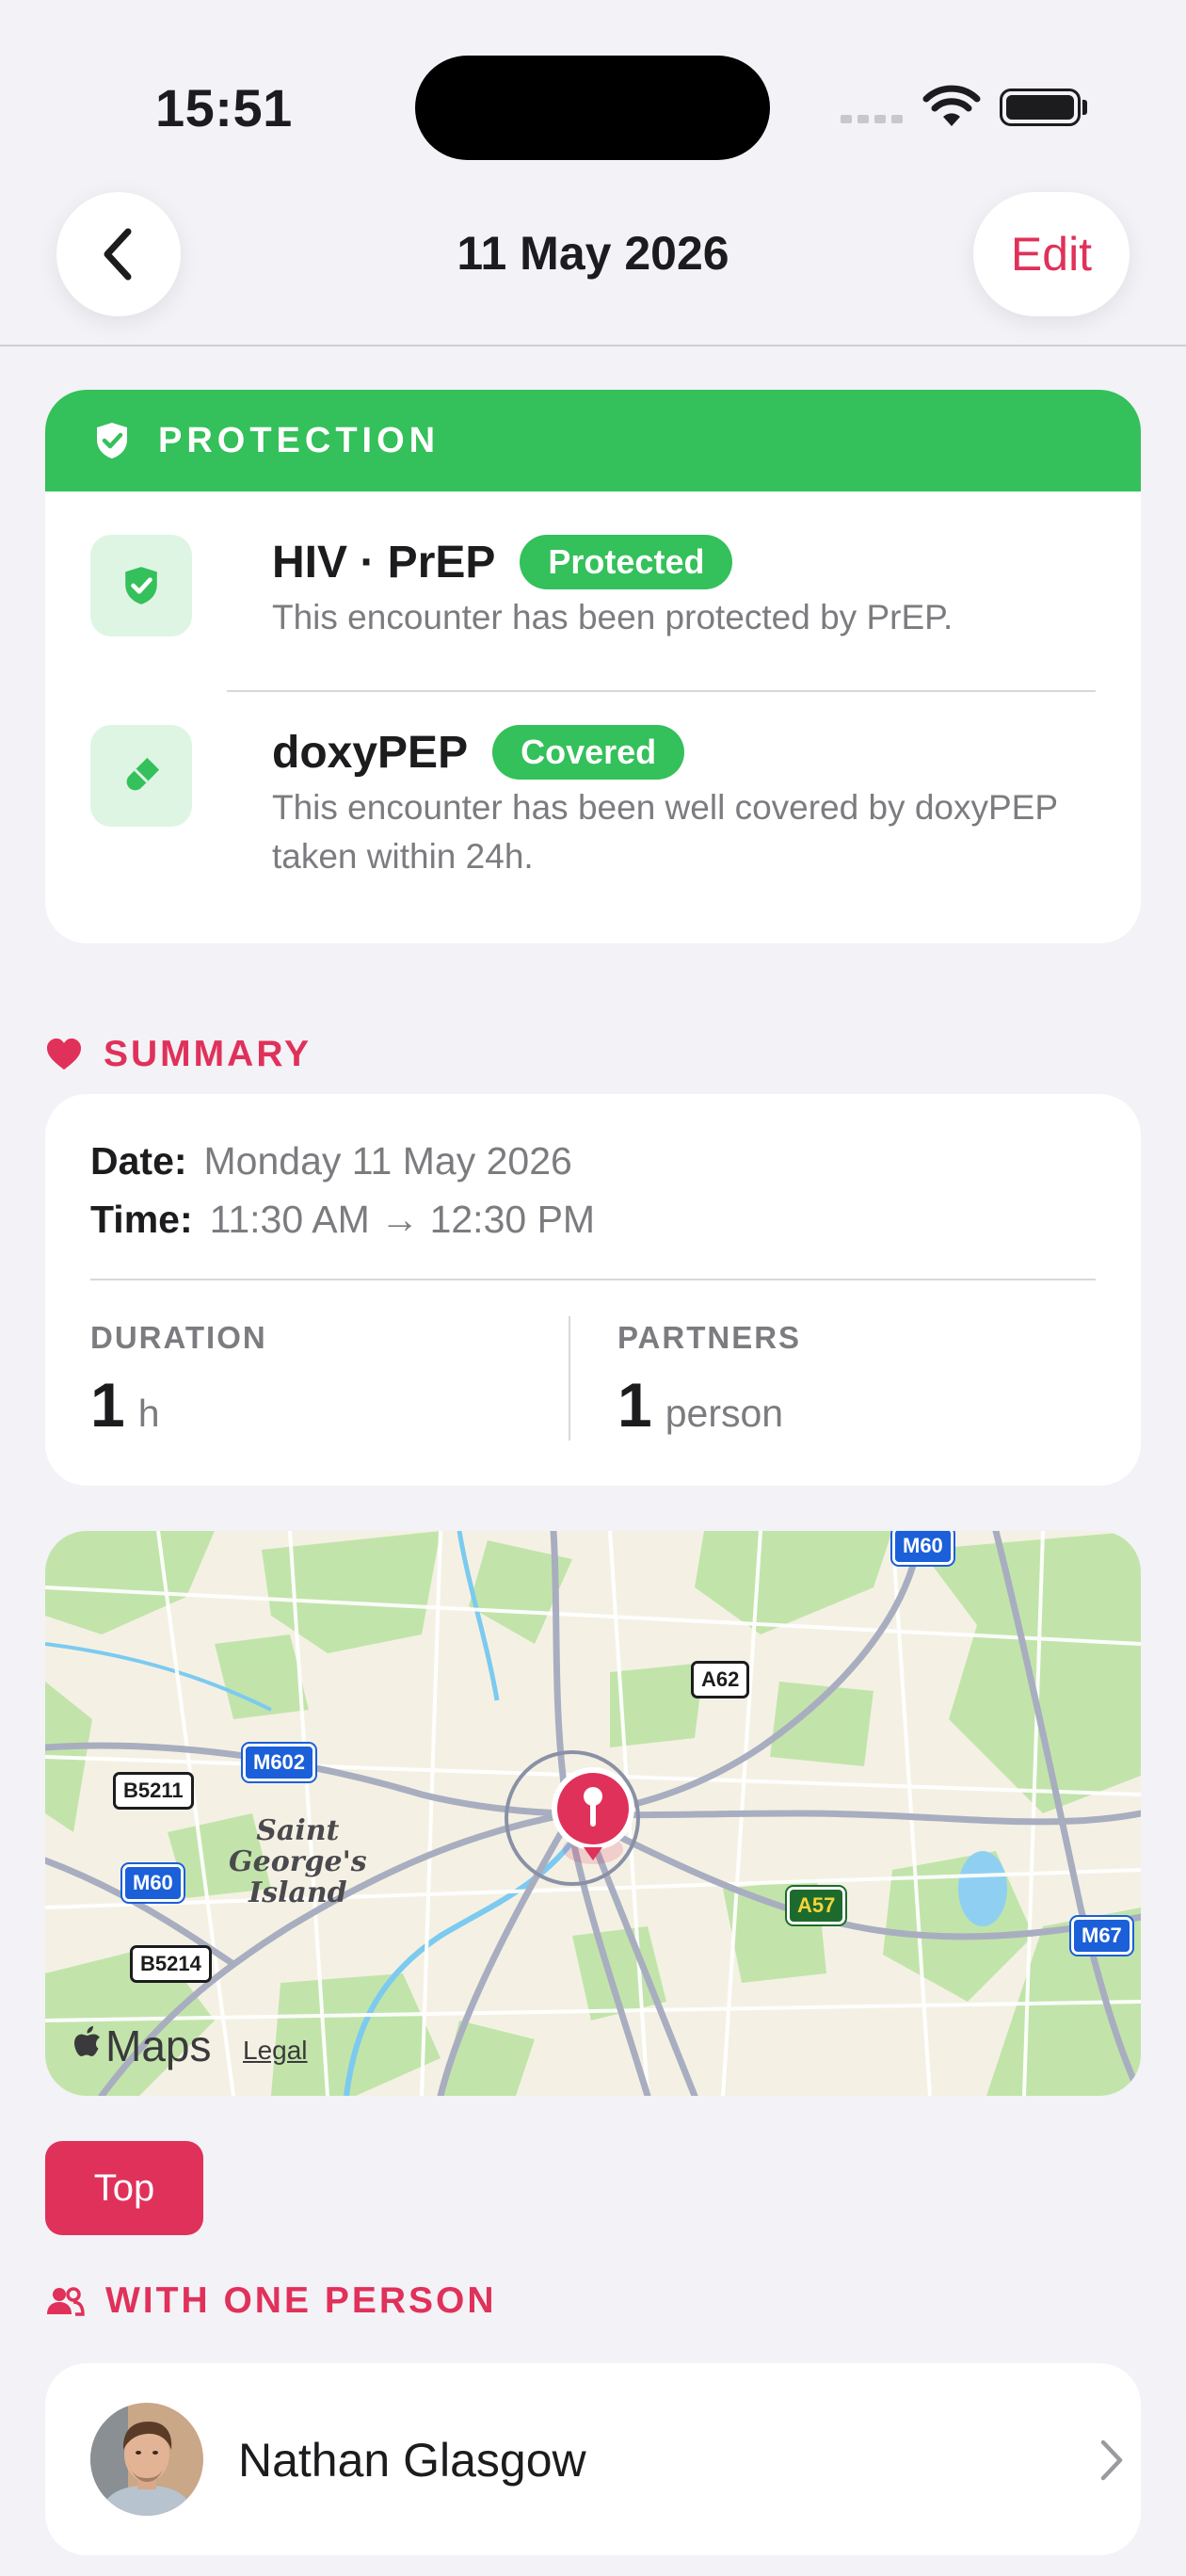  I want to click on status-time: 15:51, so click(224, 107).